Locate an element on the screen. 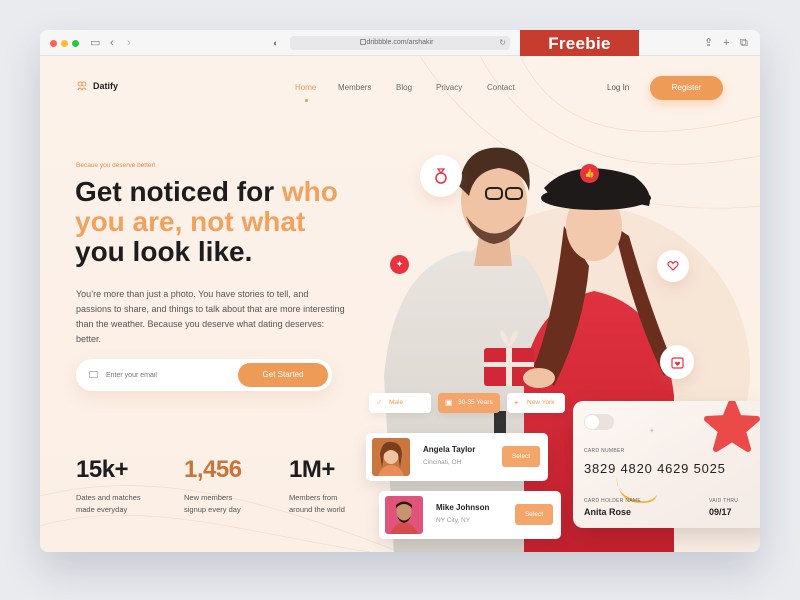 Image resolution: width=800 pixels, height=600 pixels. shield-icon: ◐ is located at coordinates (275, 43).